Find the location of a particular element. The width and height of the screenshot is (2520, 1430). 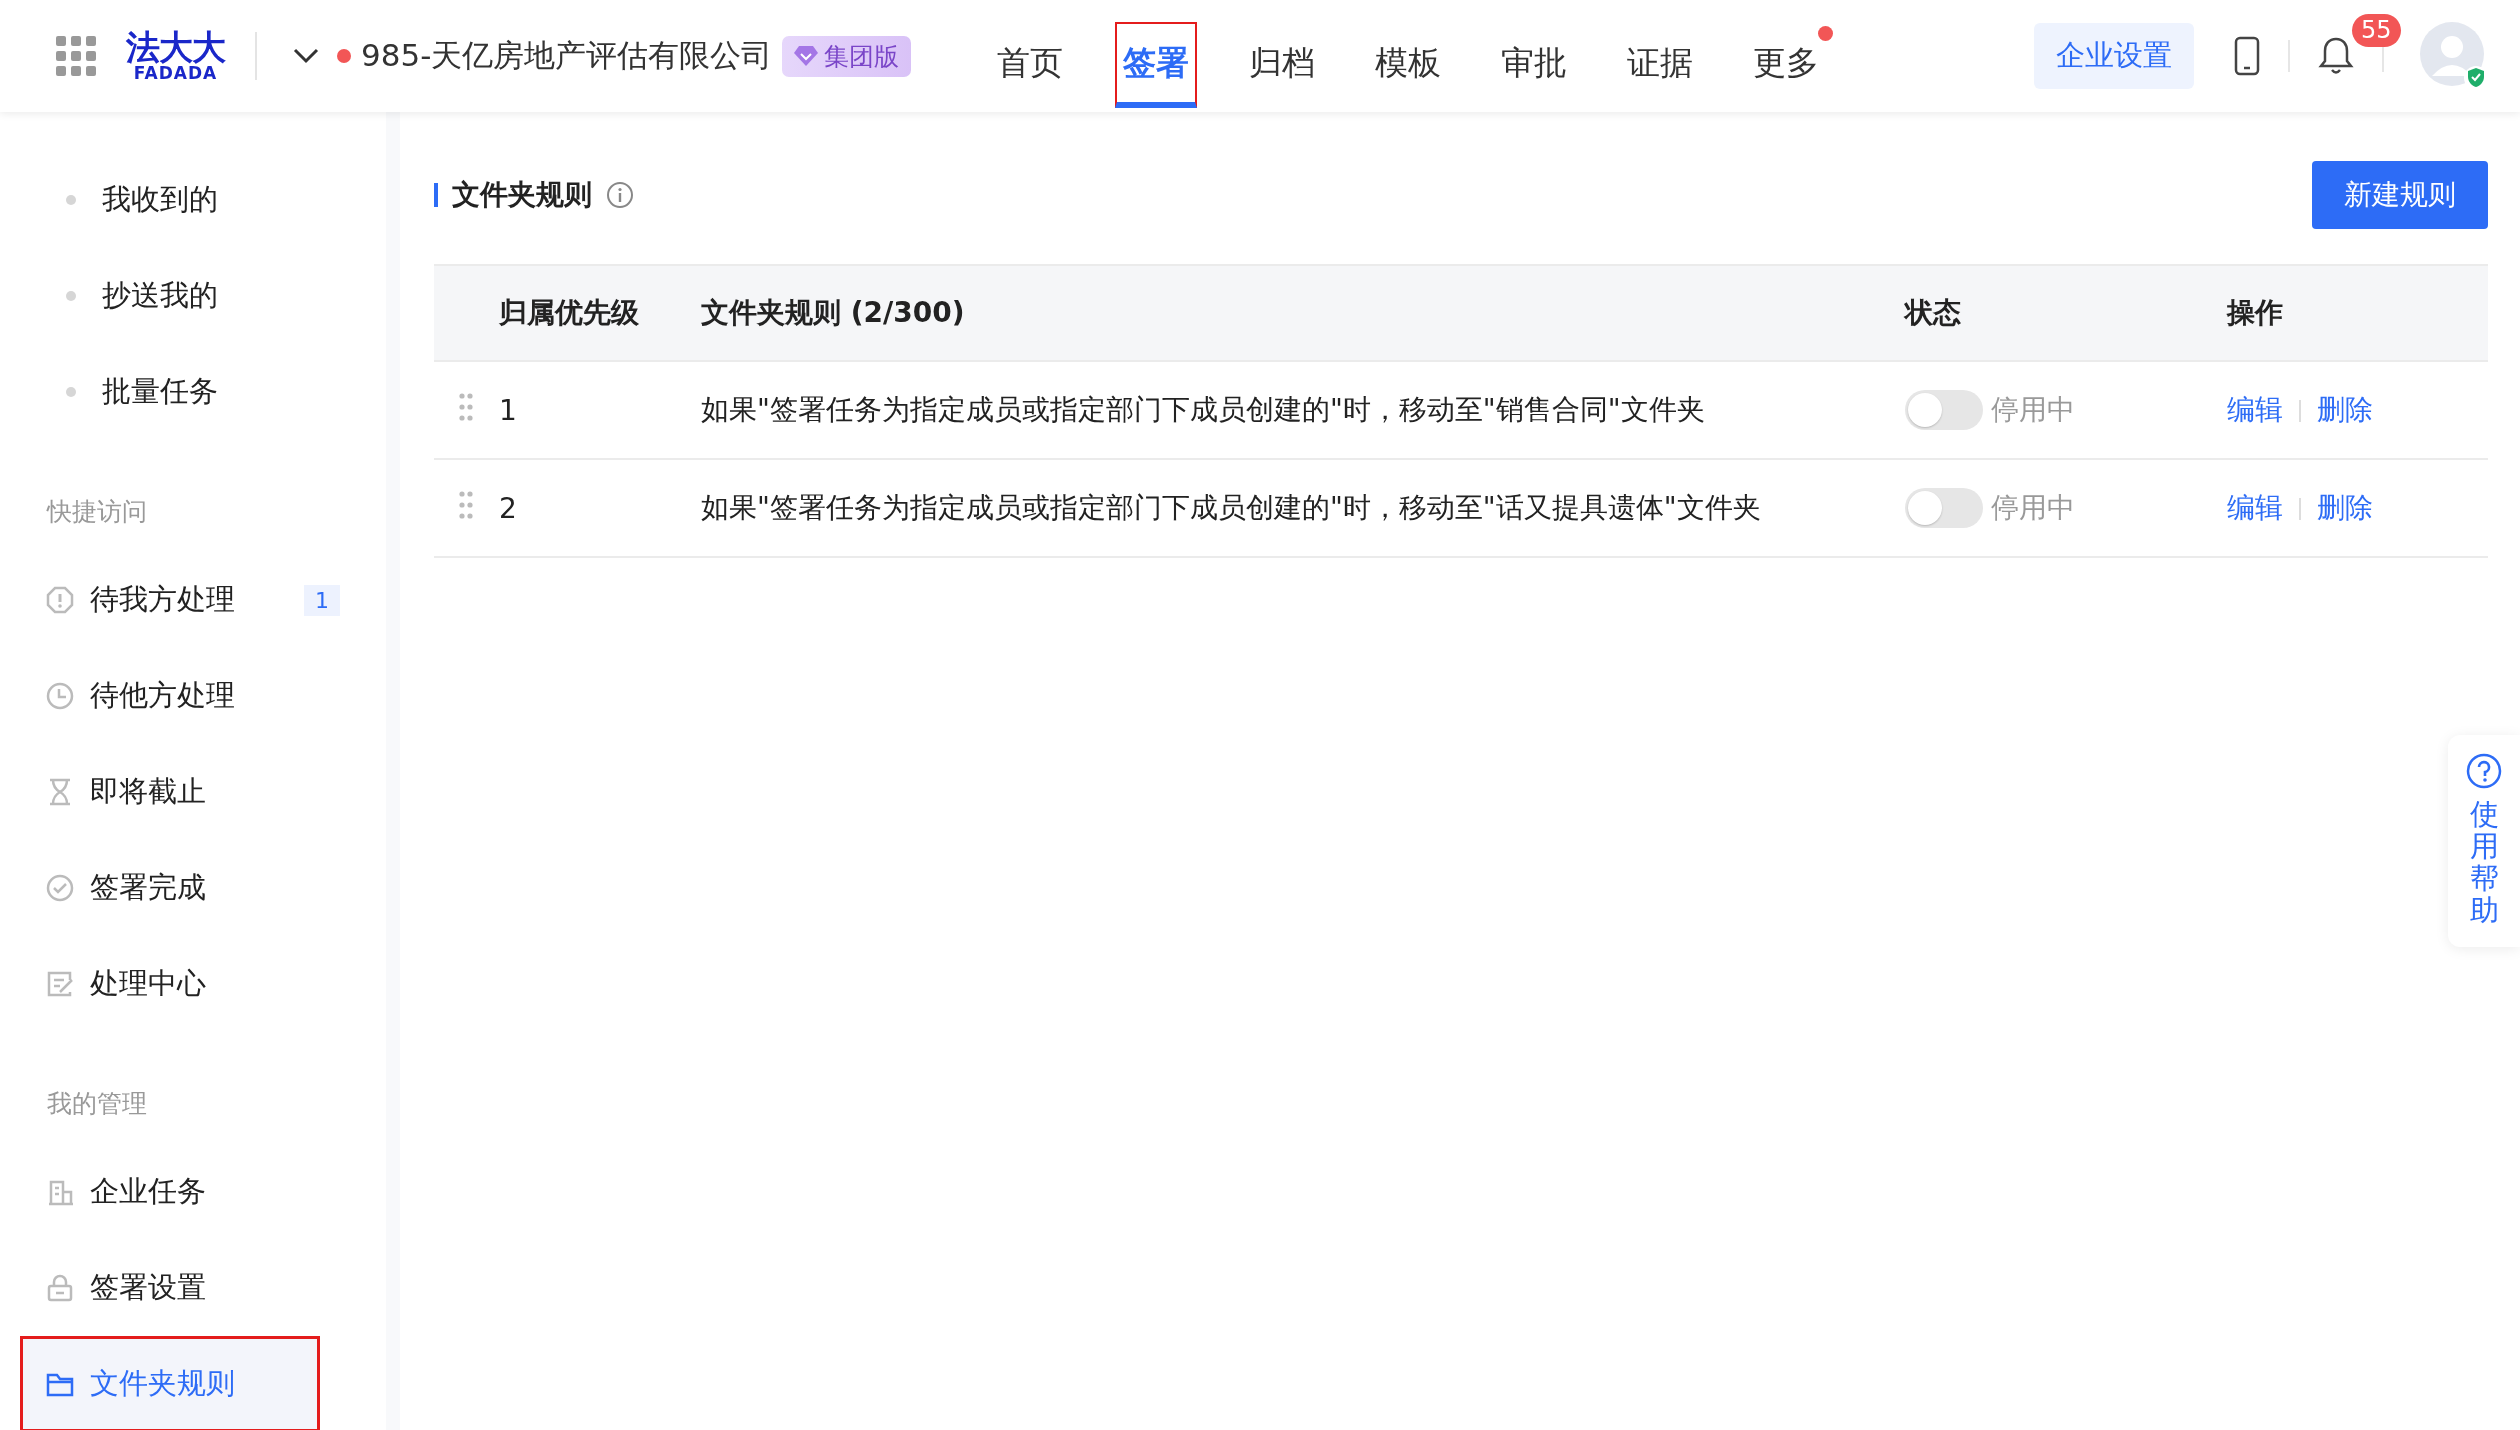

check-circle-icon is located at coordinates (60, 888).